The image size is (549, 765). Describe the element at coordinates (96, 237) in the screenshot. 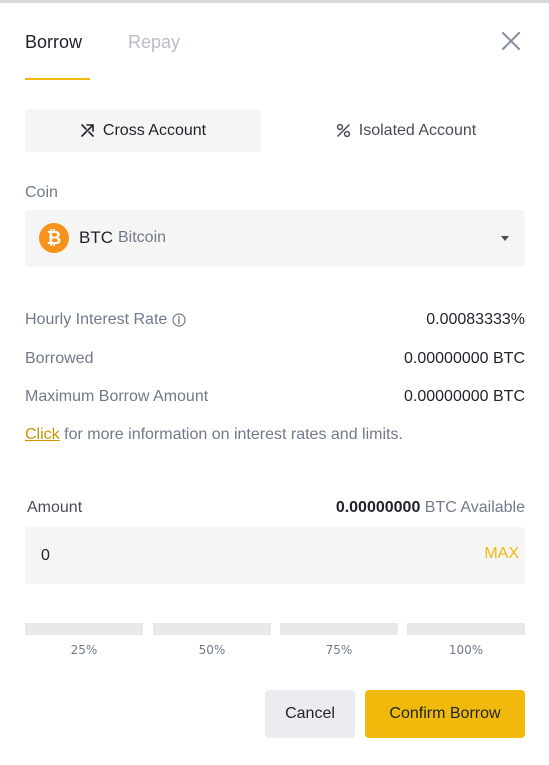

I see `coin-symbol: BTC` at that location.